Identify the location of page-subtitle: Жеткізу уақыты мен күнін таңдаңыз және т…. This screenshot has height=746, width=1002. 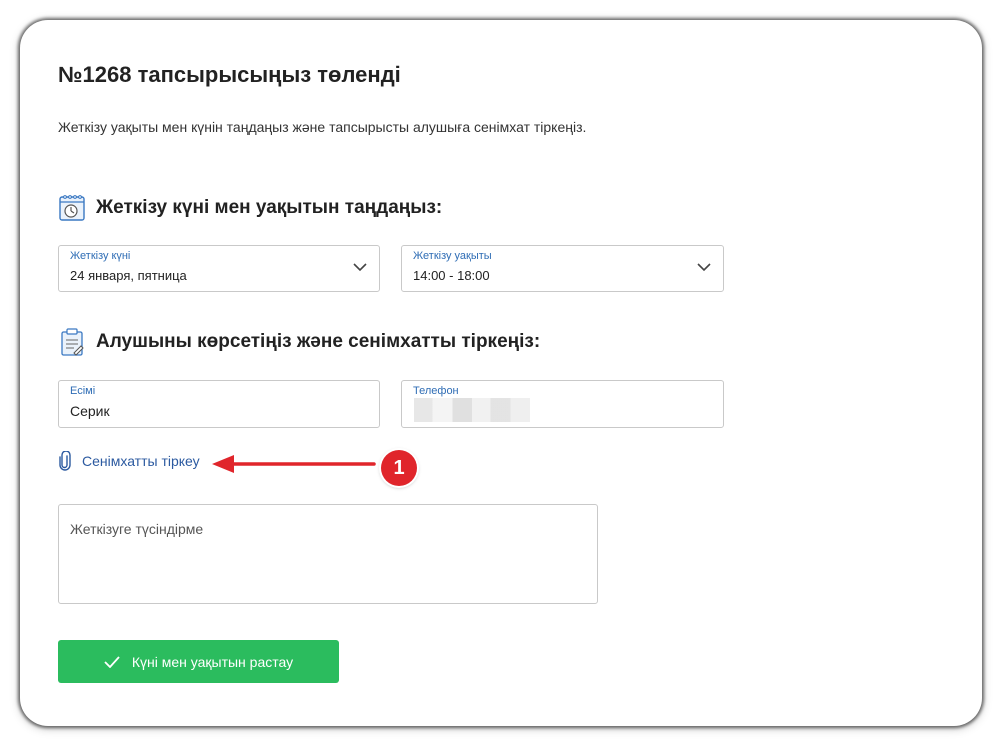
(322, 127).